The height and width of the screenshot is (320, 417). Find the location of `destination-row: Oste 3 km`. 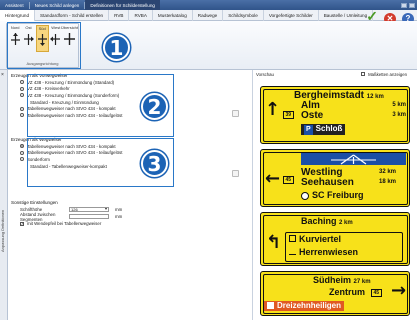

destination-row: Oste 3 km is located at coordinates (353, 115).